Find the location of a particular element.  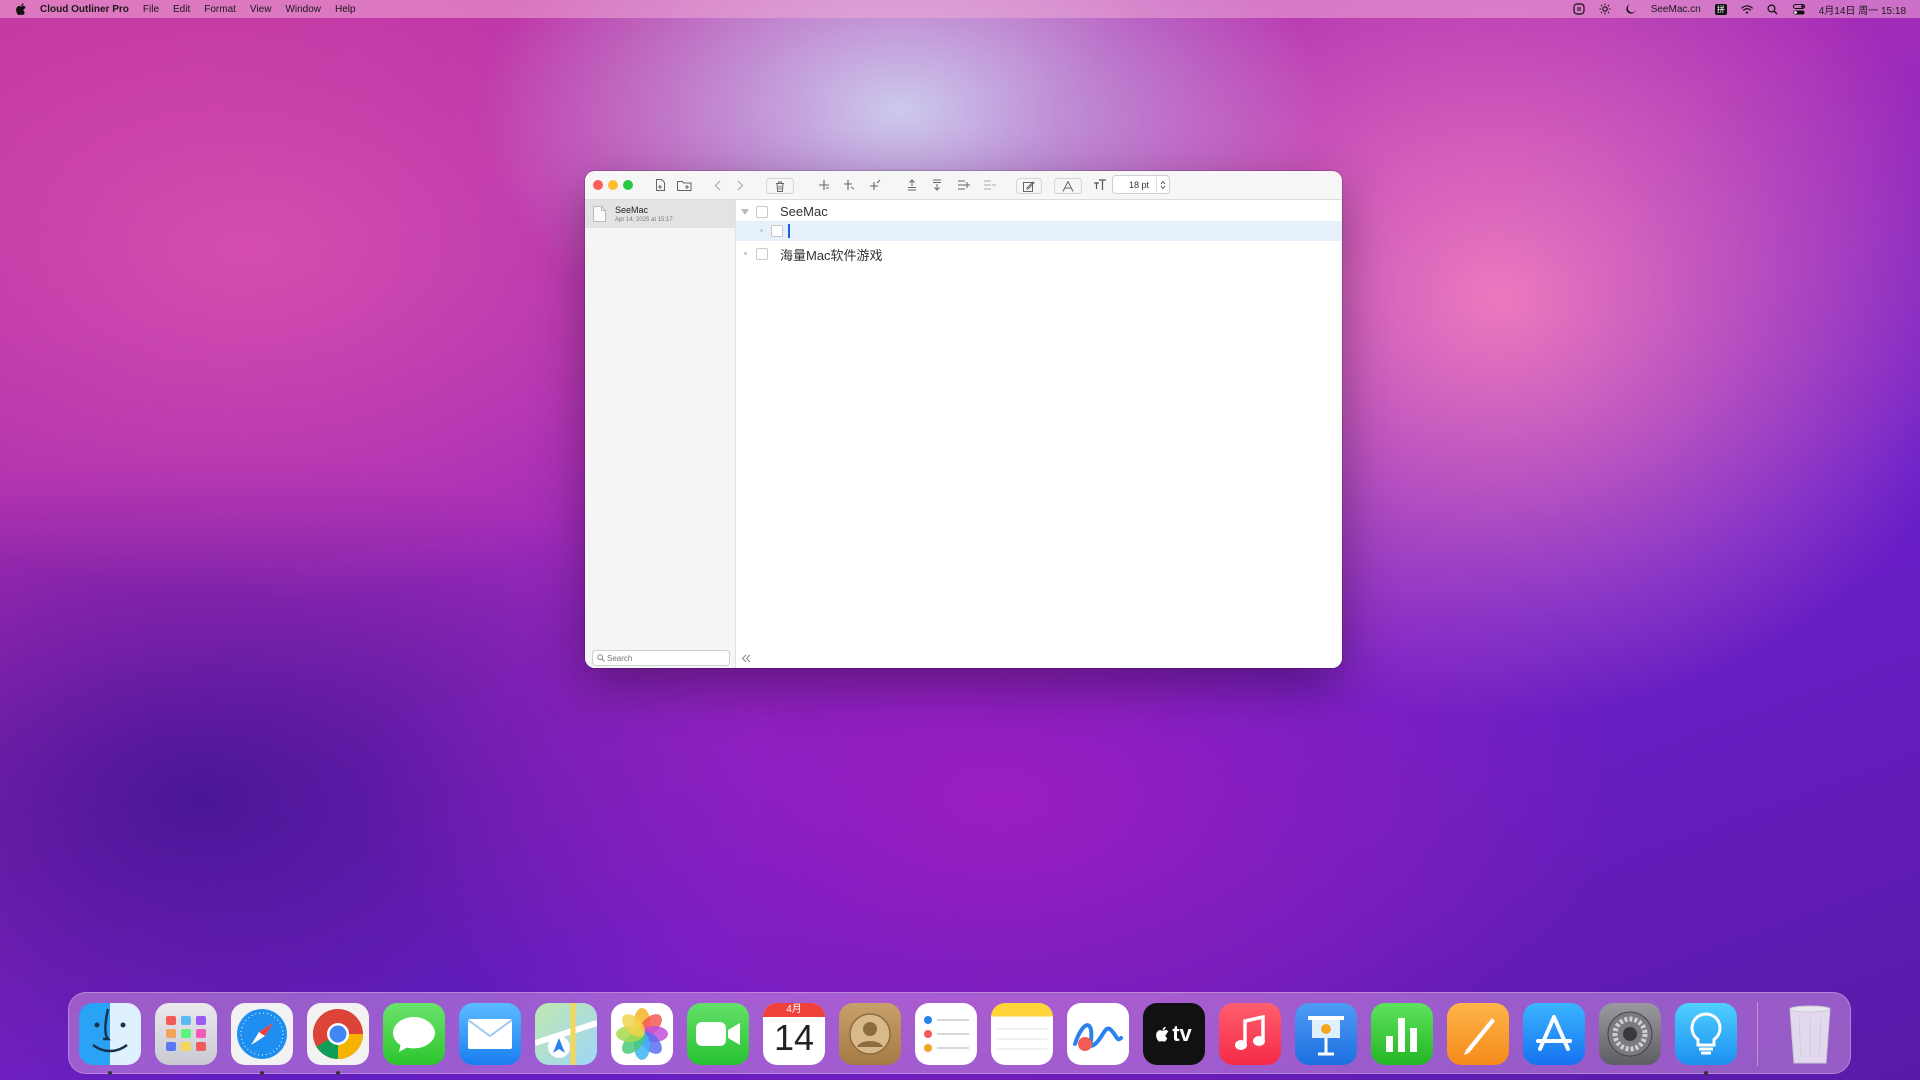

note-edit-icon is located at coordinates (1029, 186).